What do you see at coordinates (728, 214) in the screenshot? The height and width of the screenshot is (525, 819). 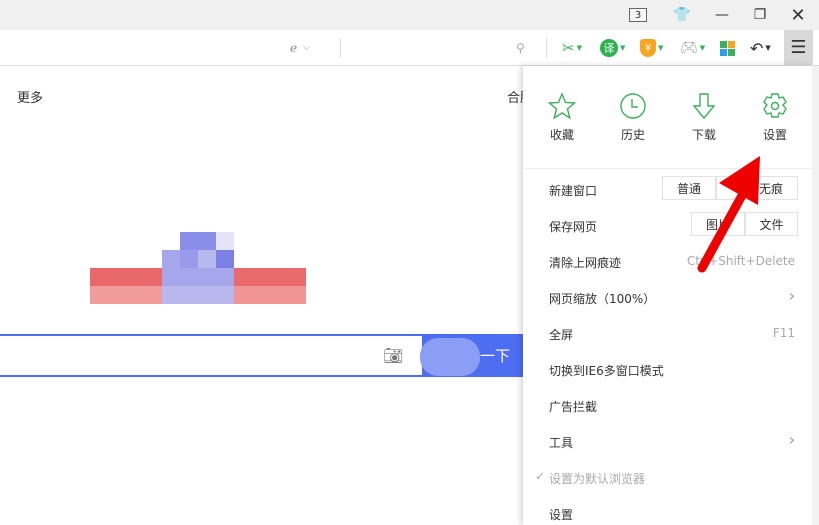 I see `red-arrow-annotation` at bounding box center [728, 214].